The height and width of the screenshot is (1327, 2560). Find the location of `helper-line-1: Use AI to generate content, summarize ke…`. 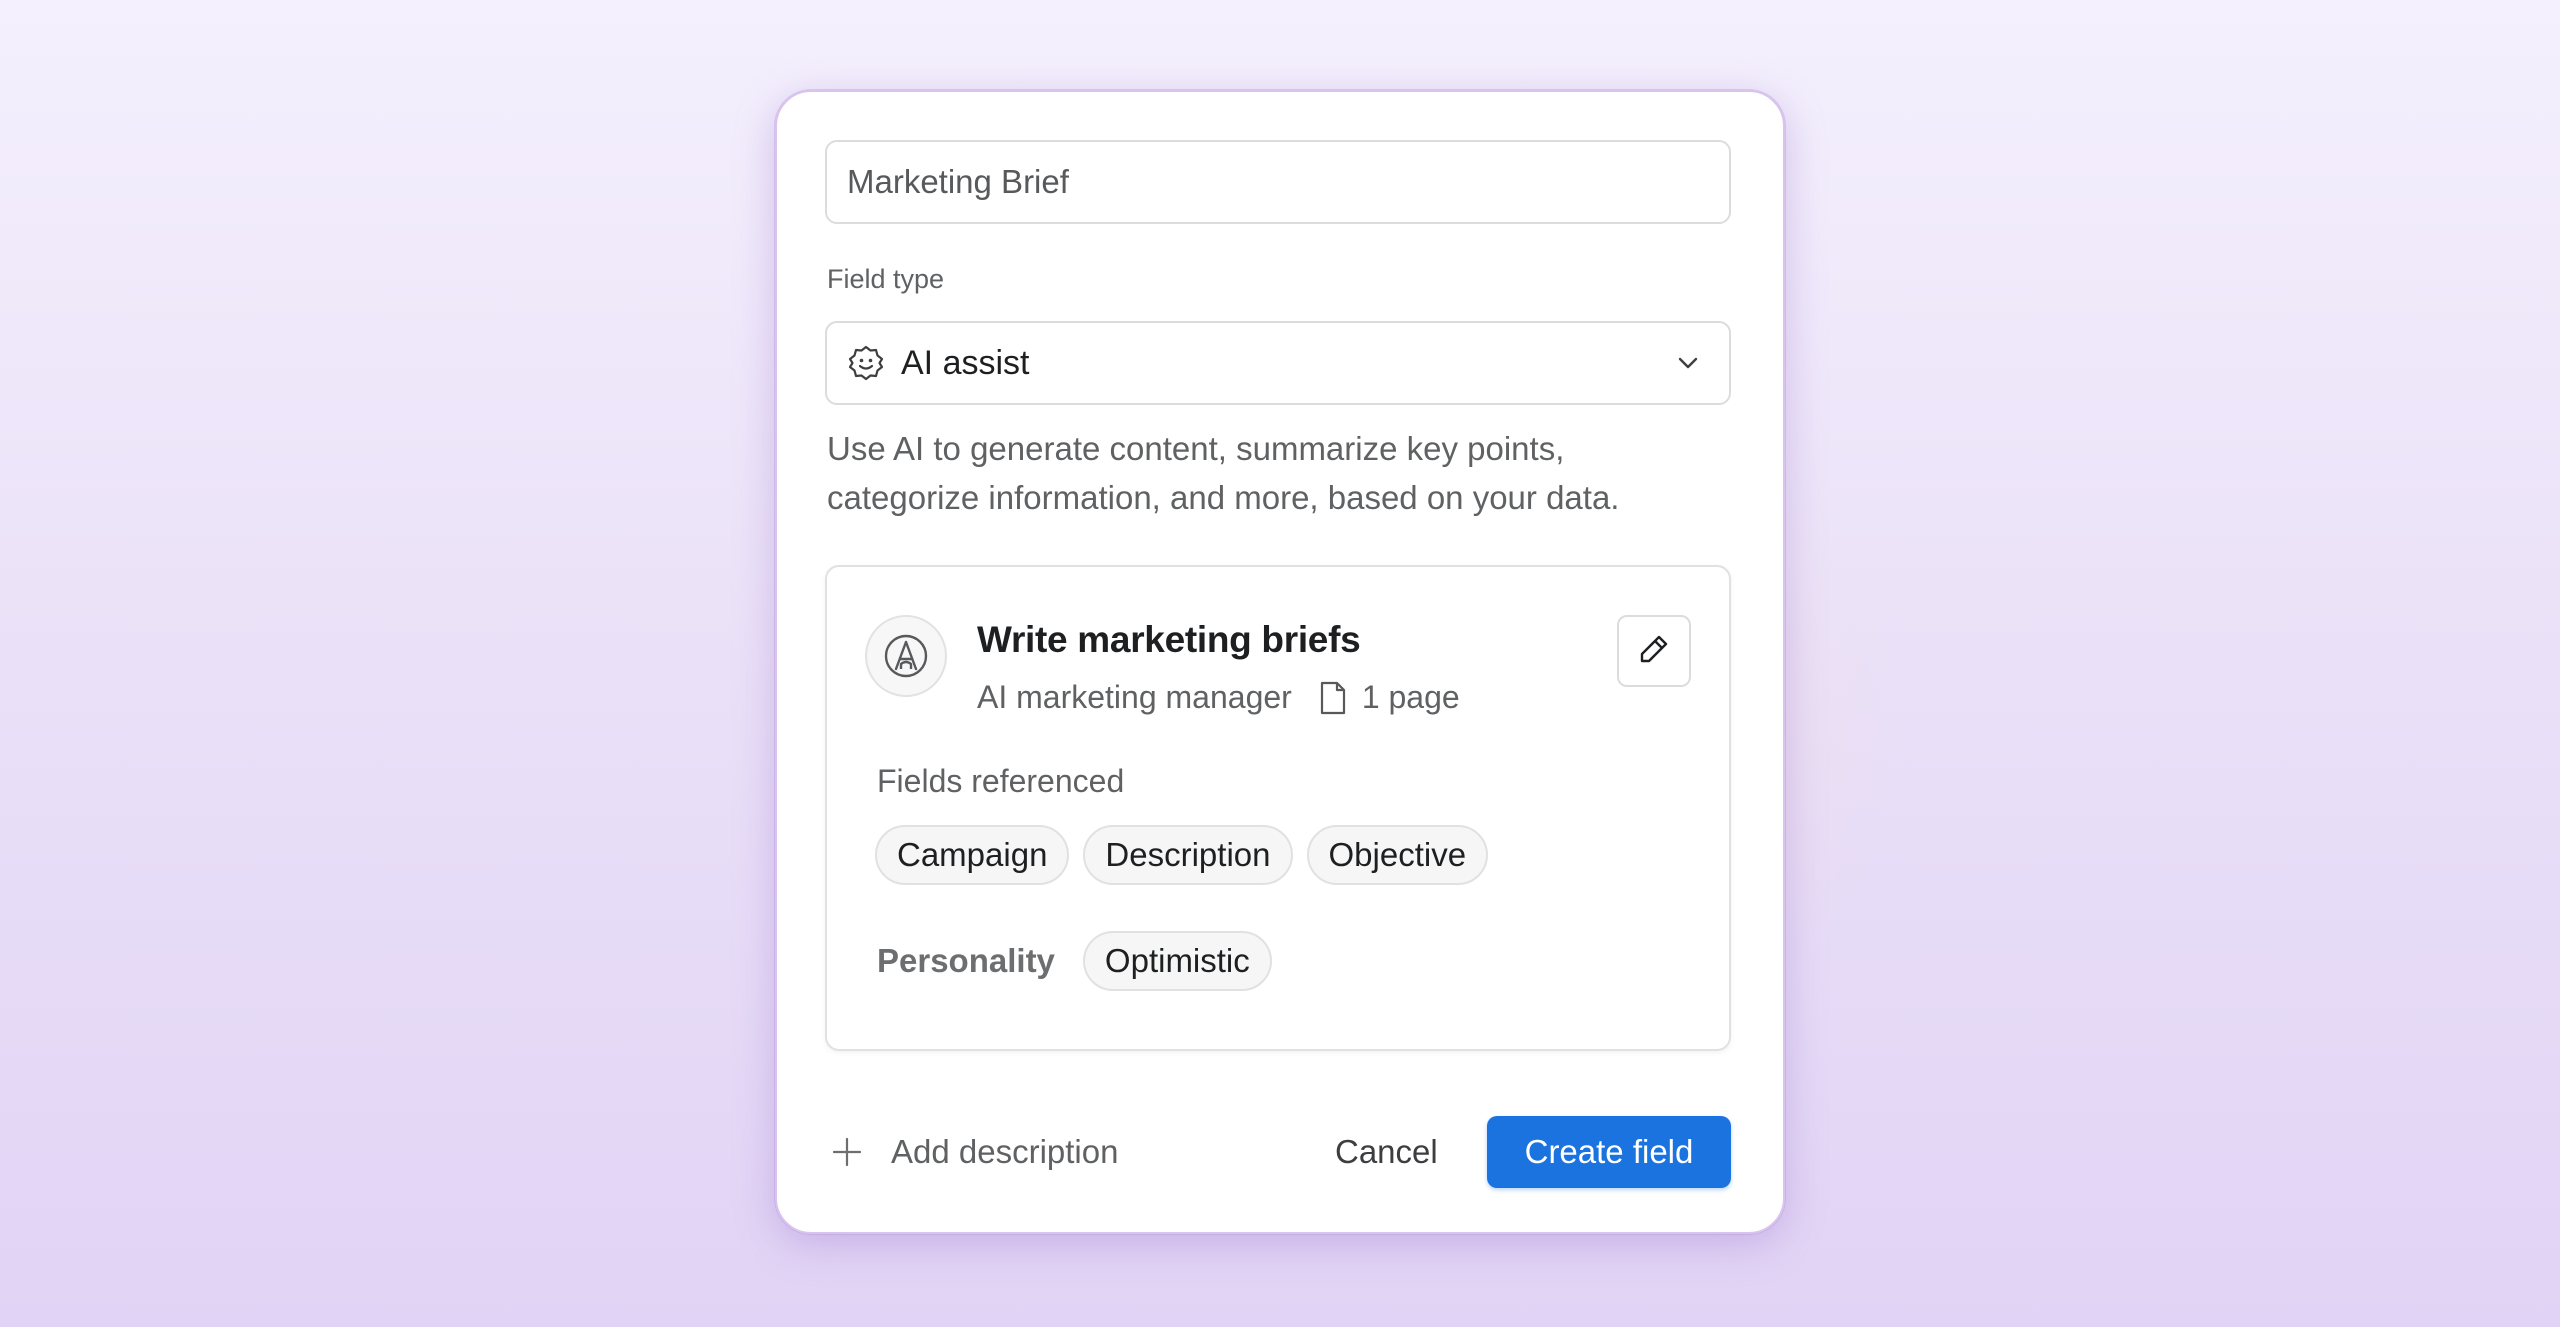

helper-line-1: Use AI to generate content, summarize ke… is located at coordinates (1196, 448).